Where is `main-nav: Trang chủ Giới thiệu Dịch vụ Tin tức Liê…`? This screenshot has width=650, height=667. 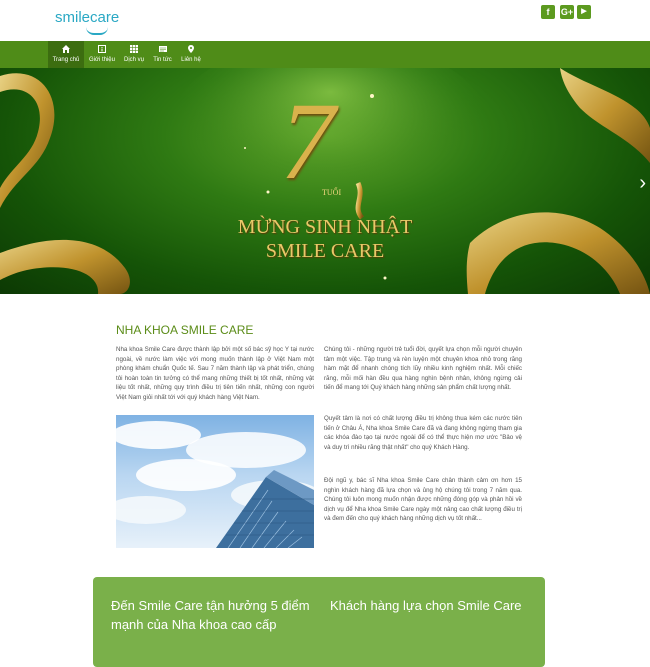 main-nav: Trang chủ Giới thiệu Dịch vụ Tin tức Liê… is located at coordinates (325, 54).